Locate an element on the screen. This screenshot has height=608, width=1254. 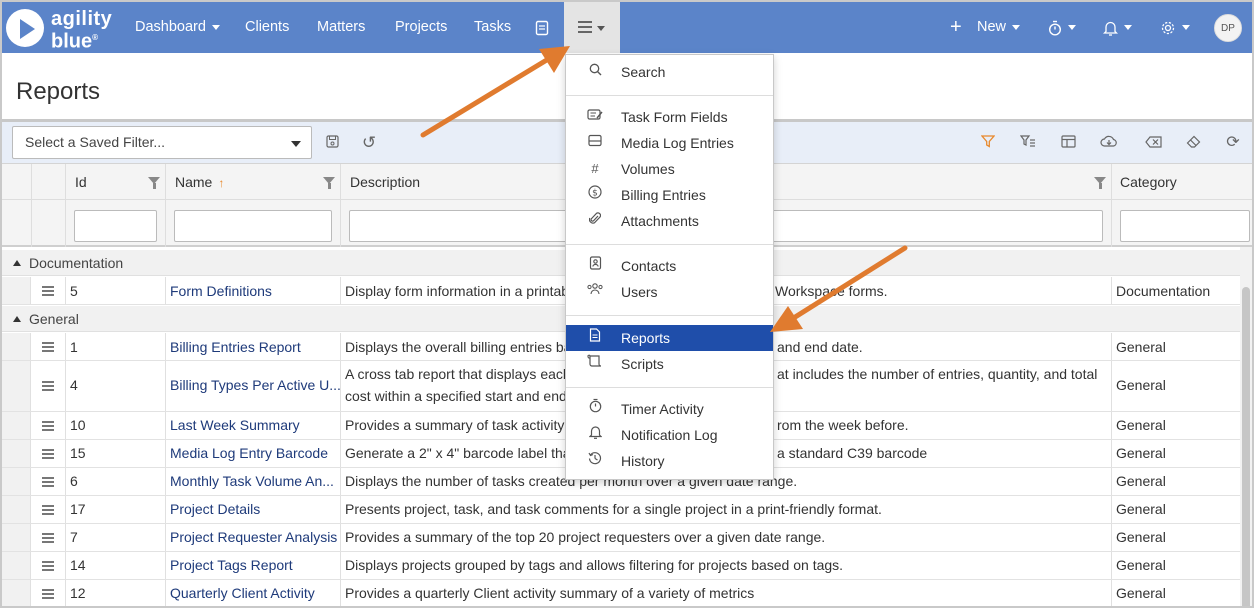
nav-tasks: Tasks is located at coordinates (492, 27).